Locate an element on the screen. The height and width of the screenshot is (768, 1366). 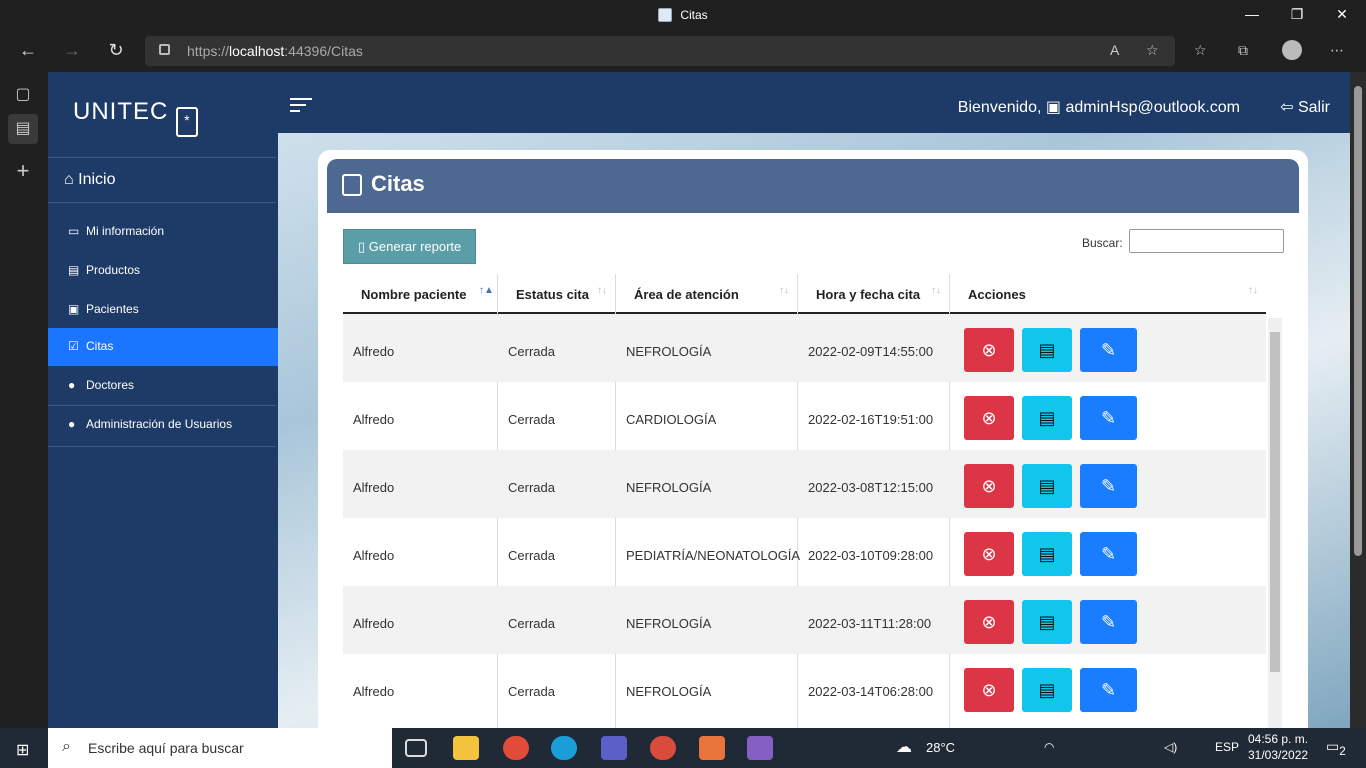
taskbar-search: ⌕ Escribe aquí para buscar is located at coordinates (220, 748).